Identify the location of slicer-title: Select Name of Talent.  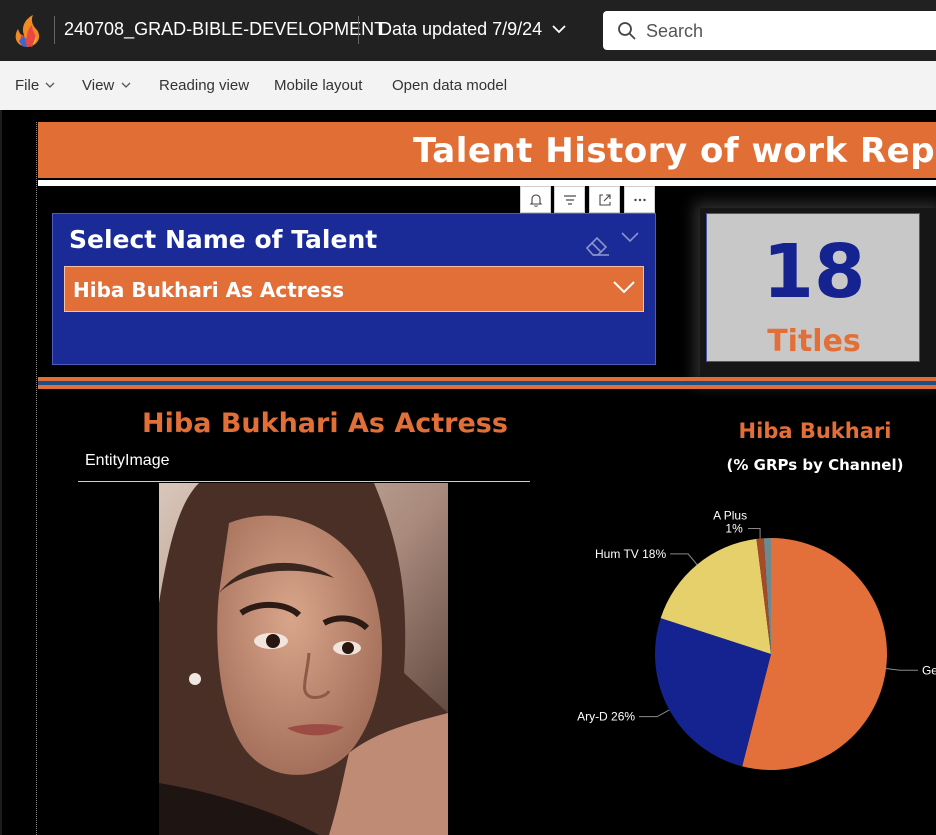
(223, 239).